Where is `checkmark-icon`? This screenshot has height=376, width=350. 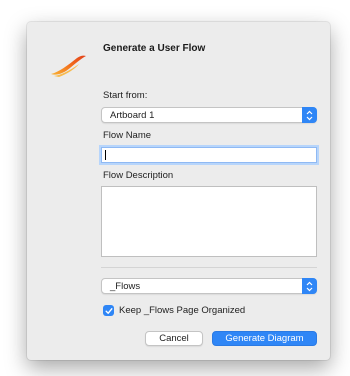 checkmark-icon is located at coordinates (108, 310).